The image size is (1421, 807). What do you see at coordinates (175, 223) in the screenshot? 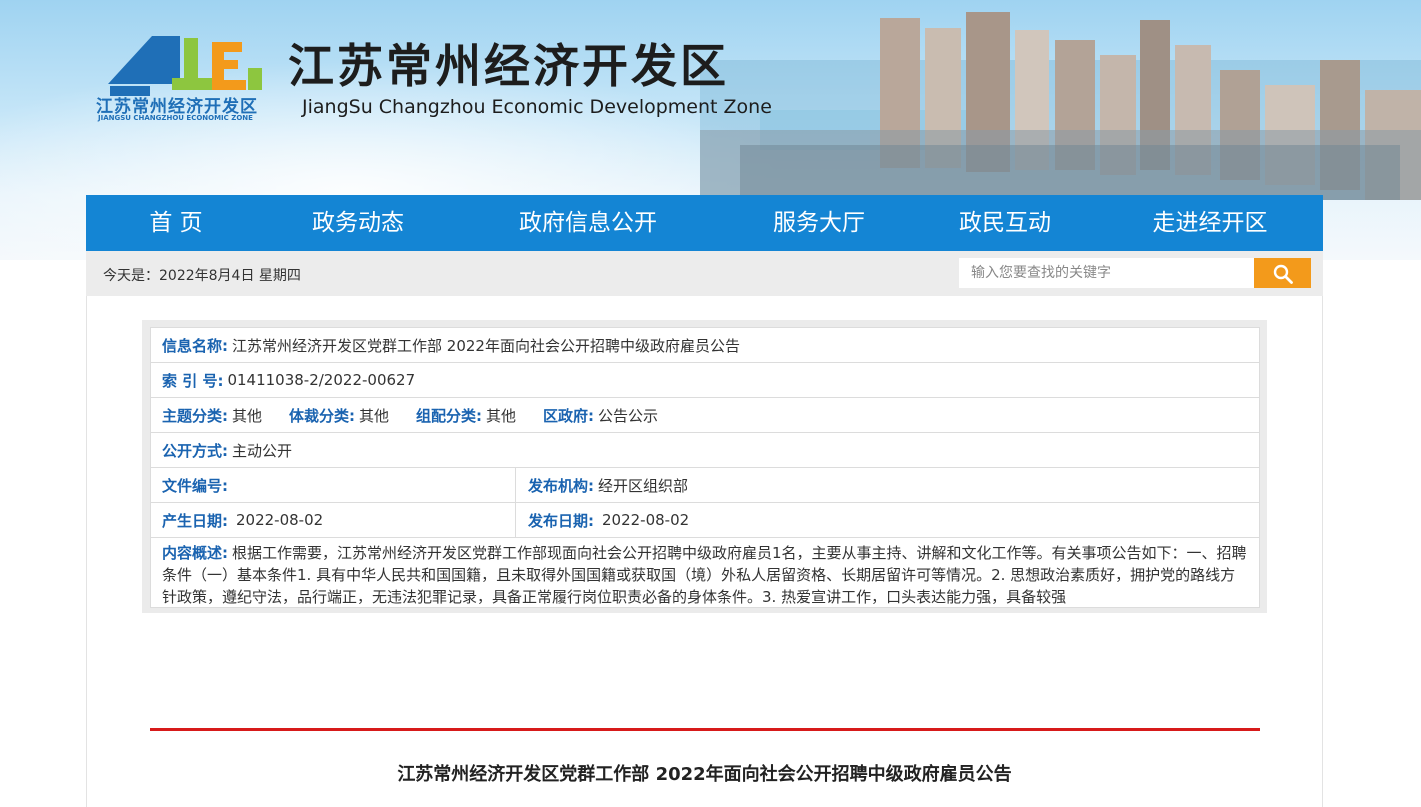
I see `nav-item-home: 首 页` at bounding box center [175, 223].